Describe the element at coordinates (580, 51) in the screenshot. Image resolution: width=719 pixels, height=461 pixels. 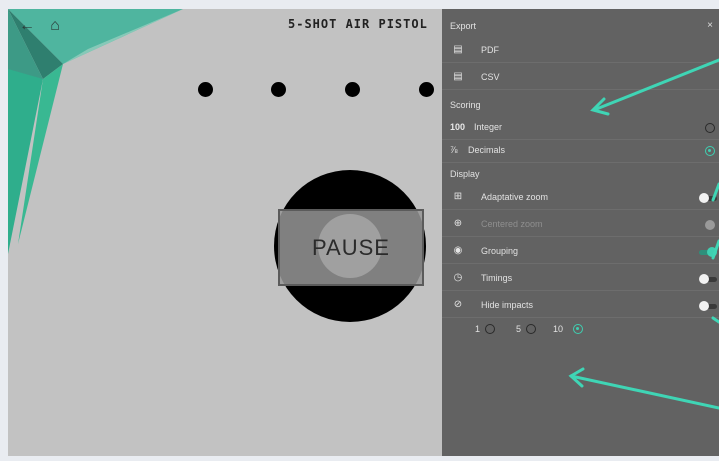
I see `export-pdf-item: ▤ PDF` at that location.